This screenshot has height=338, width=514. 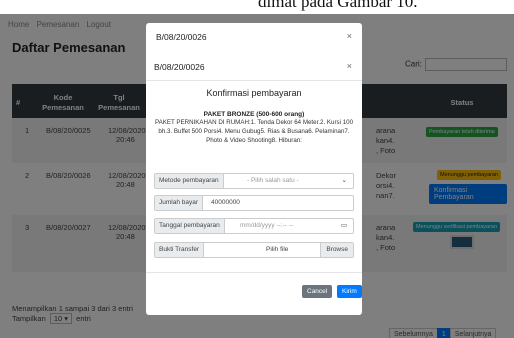 I want to click on proof-upload-field: Bukti Transfer Pilih file Browse, so click(x=254, y=250).